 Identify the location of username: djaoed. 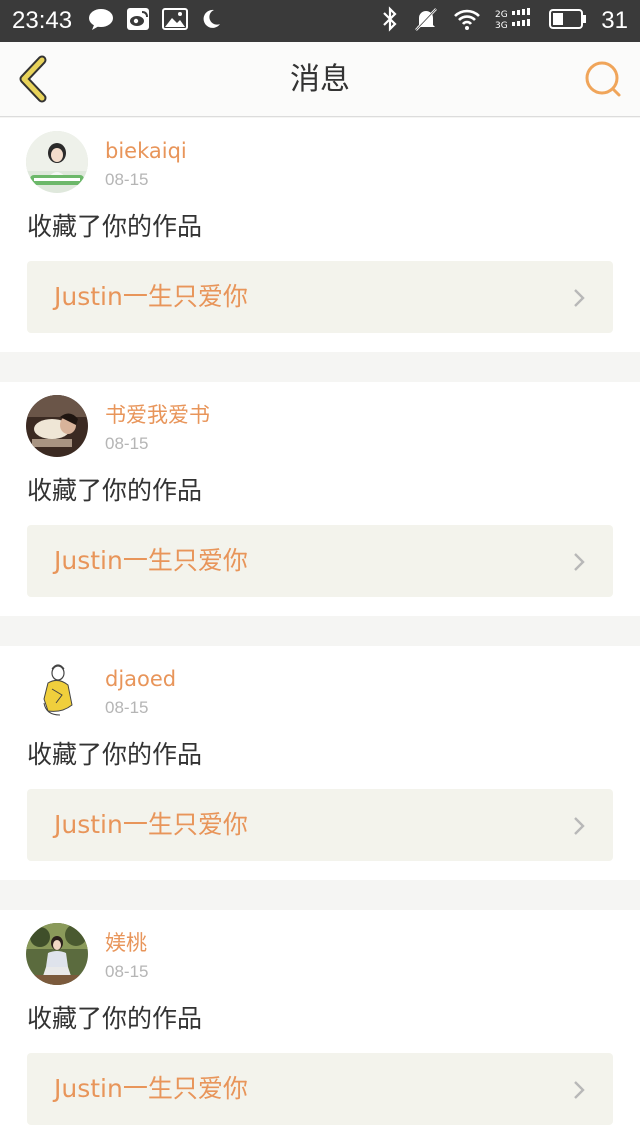
(140, 679).